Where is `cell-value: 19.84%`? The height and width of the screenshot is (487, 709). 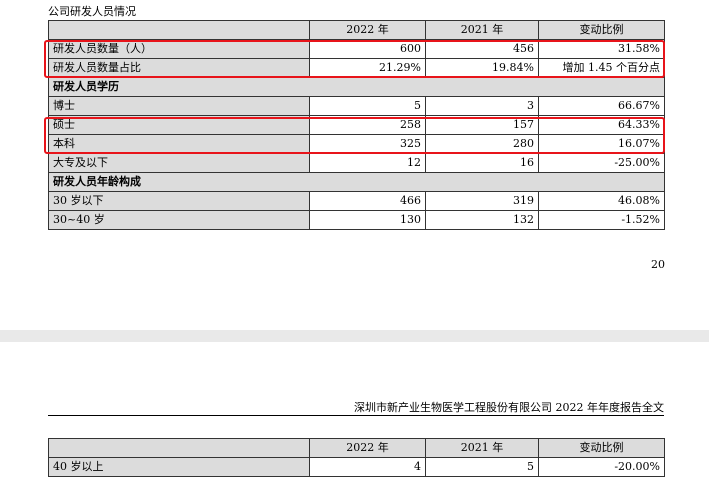 cell-value: 19.84% is located at coordinates (482, 68).